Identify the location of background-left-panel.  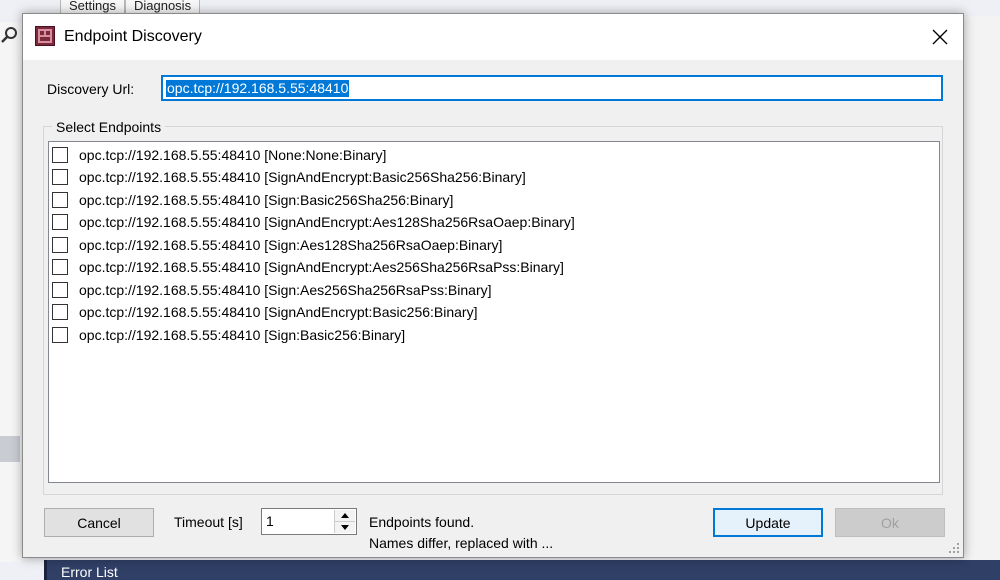
(11, 292).